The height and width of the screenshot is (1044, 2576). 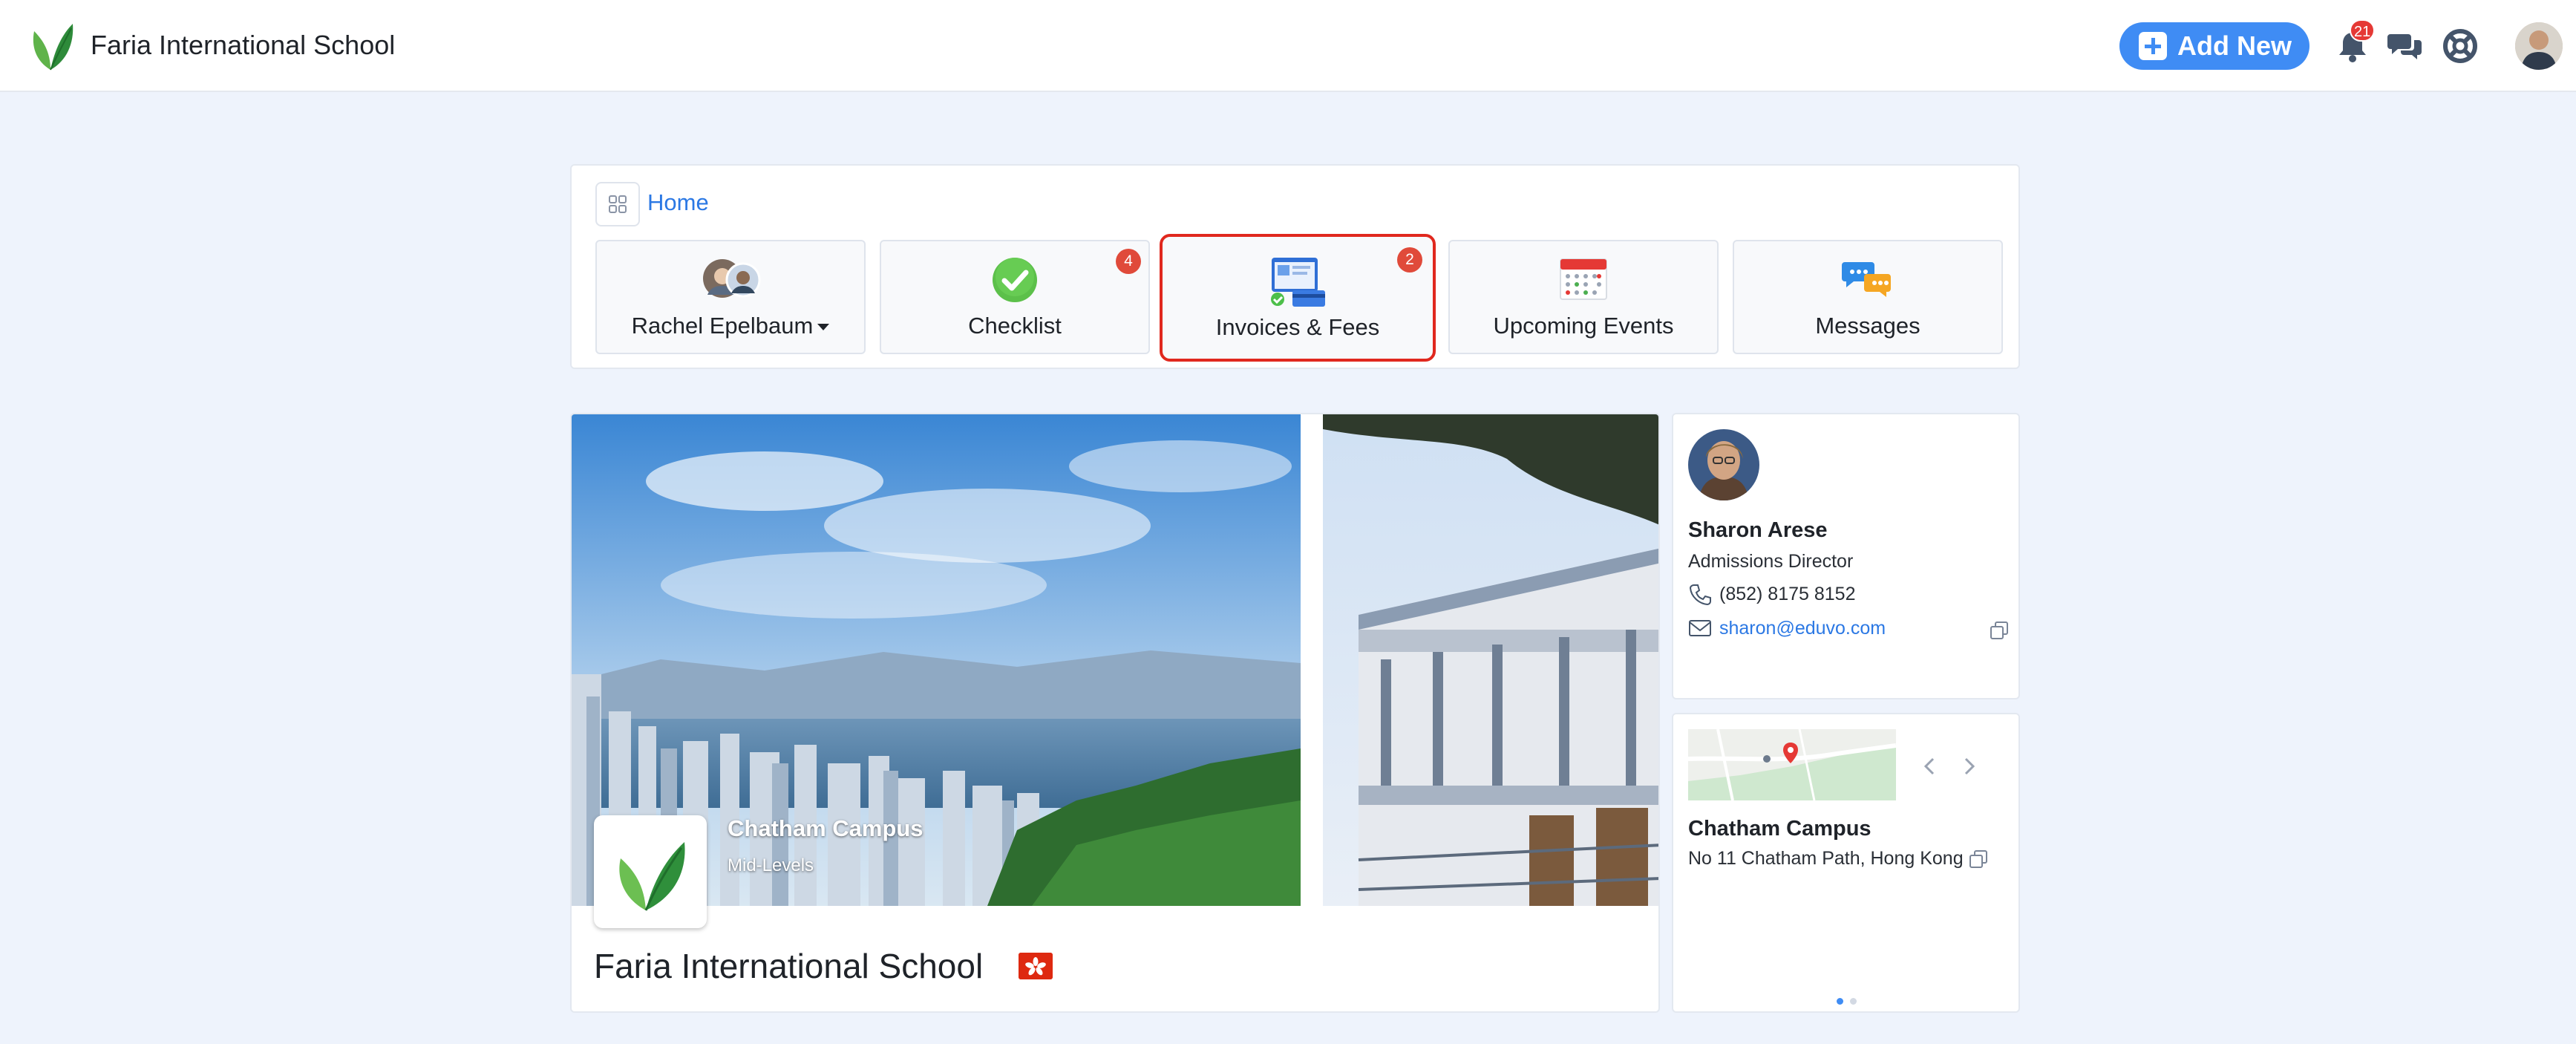 I want to click on school-logo-icon, so click(x=51, y=46).